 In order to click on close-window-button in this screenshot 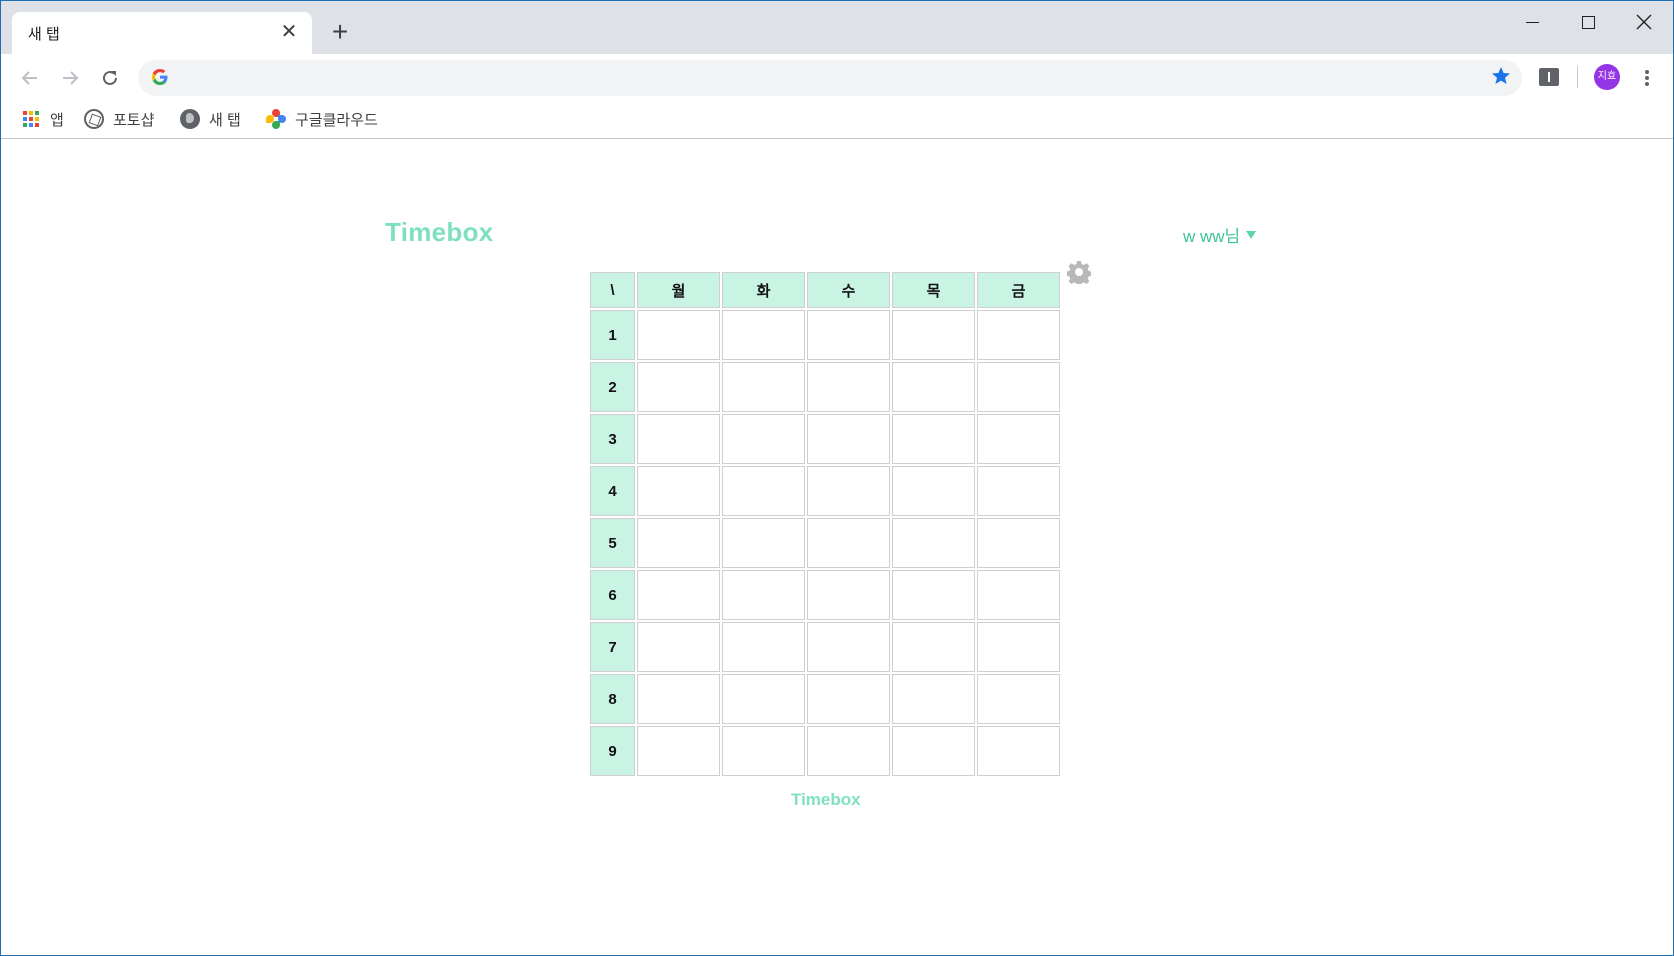, I will do `click(1644, 21)`.